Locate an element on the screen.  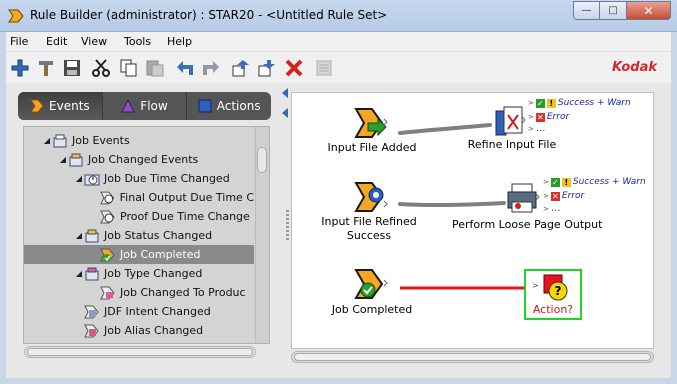
tree-horizontal-scrollbar is located at coordinates (140, 352).